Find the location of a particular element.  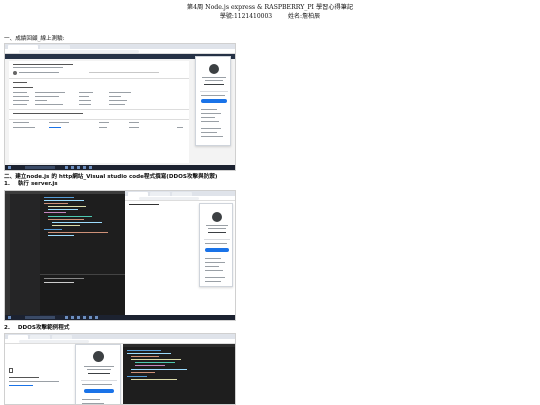

os-taskbar is located at coordinates (120, 167).